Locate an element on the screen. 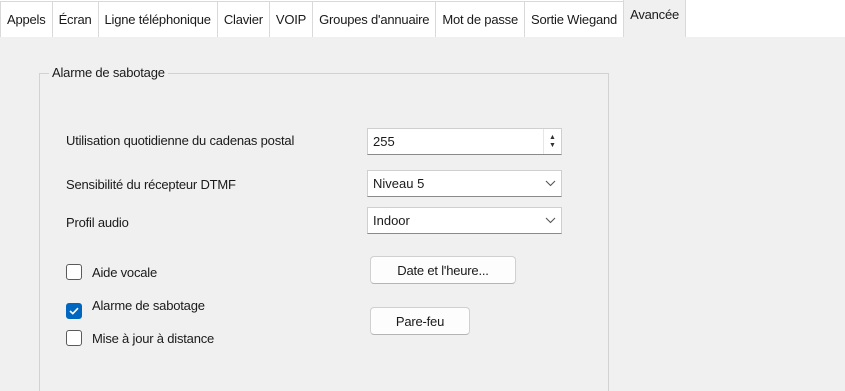  audio-profile-select: Indoor is located at coordinates (464, 220).